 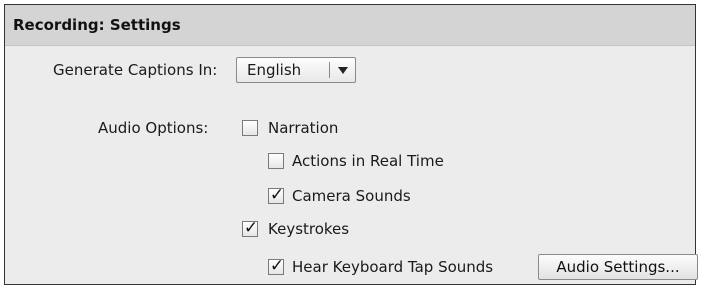 What do you see at coordinates (368, 161) in the screenshot?
I see `actions-in-real-time-label: Actions in Real Time` at bounding box center [368, 161].